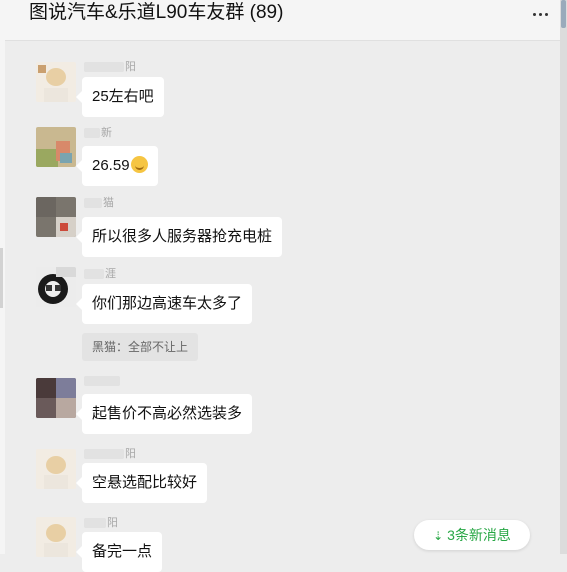 The width and height of the screenshot is (567, 572). Describe the element at coordinates (111, 165) in the screenshot. I see `message-text: 26.59` at that location.